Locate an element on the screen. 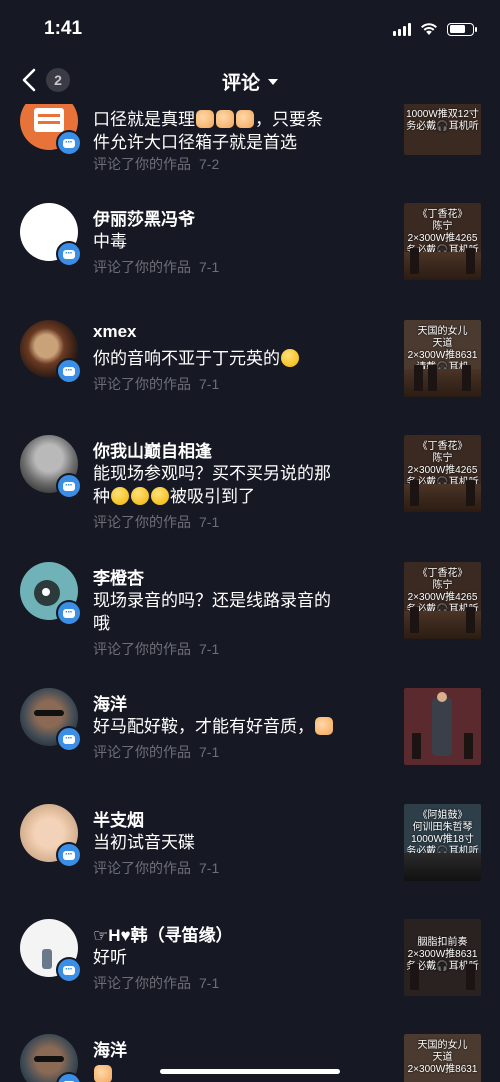 This screenshot has height=1082, width=500. comment-text: 你的音响不亚于丁元英的 is located at coordinates (228, 358).